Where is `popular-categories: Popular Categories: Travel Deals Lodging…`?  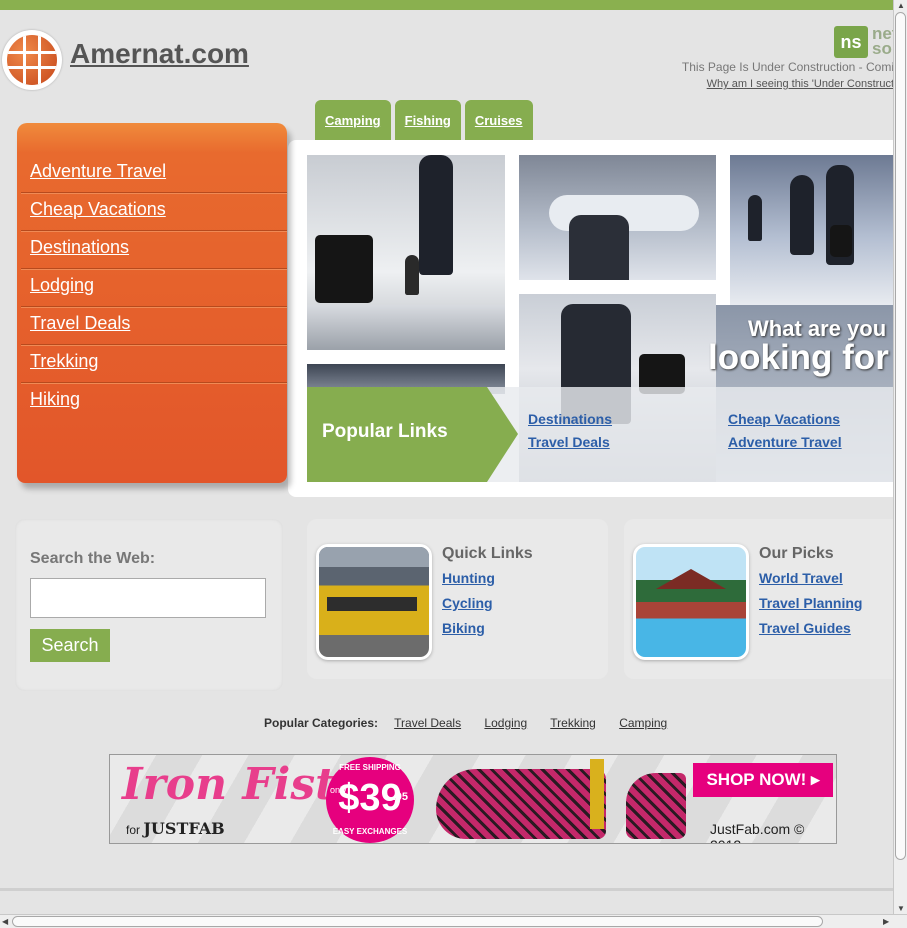 popular-categories: Popular Categories: Travel Deals Lodging… is located at coordinates (475, 723).